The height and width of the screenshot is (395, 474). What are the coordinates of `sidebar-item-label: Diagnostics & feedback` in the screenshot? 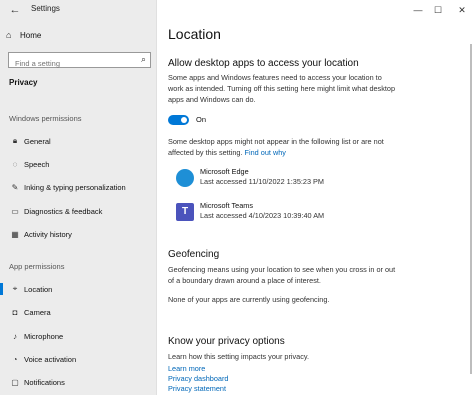 It's located at (63, 211).